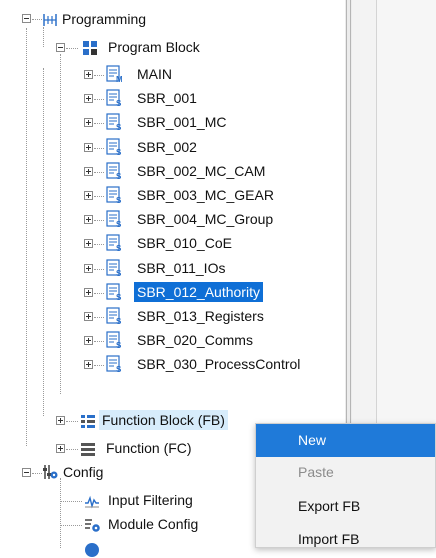 The height and width of the screenshot is (558, 436). Describe the element at coordinates (50, 20) in the screenshot. I see `ladder-logic-icon` at that location.